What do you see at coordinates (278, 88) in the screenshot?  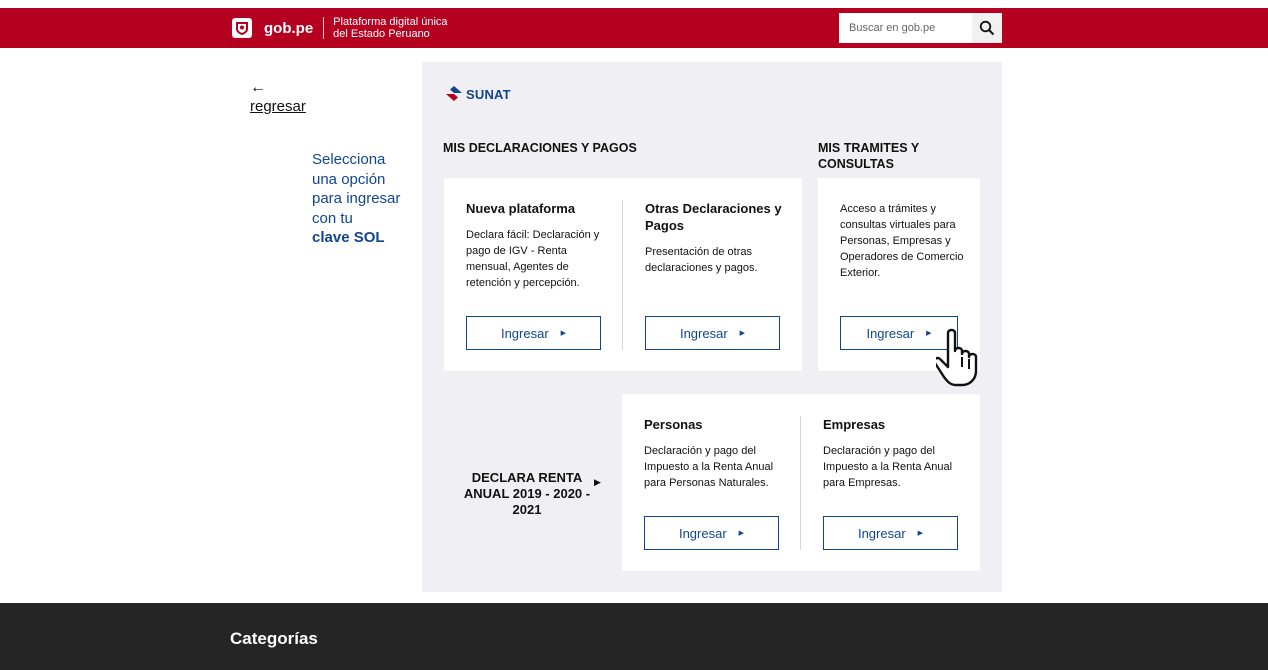 I see `arrow-left-icon: ←` at bounding box center [278, 88].